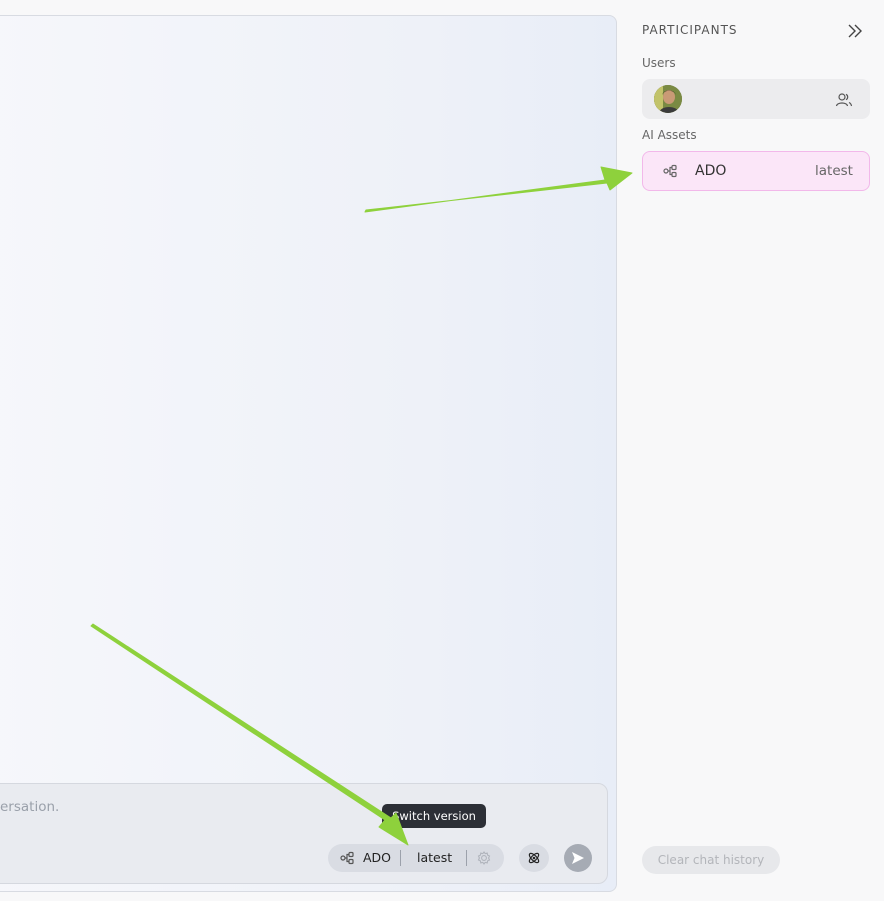 The width and height of the screenshot is (884, 901). I want to click on composer-placeholder: ersation., so click(29, 807).